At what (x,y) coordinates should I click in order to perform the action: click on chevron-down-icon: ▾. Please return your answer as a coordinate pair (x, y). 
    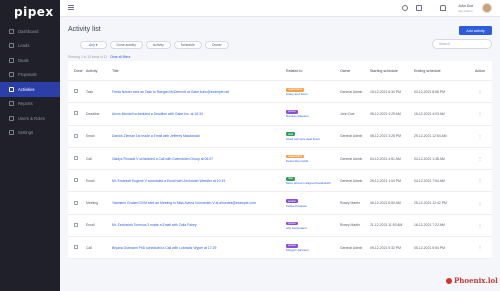
    Looking at the image, I should click on (96, 45).